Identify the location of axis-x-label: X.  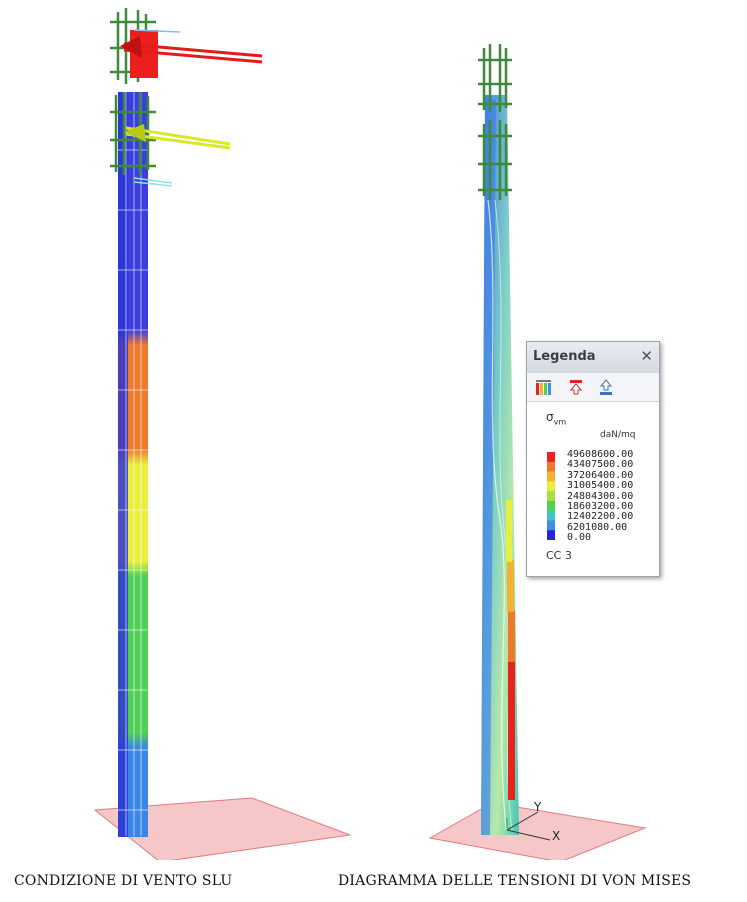
(556, 836).